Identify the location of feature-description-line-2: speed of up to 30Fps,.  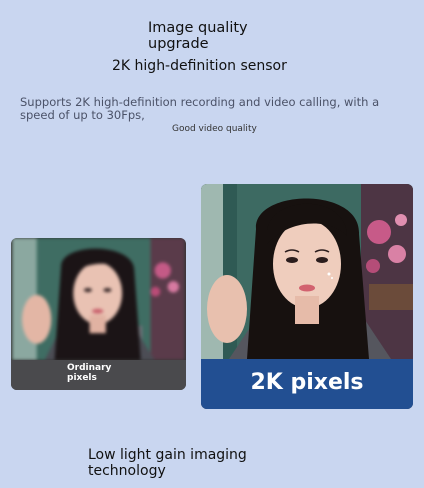
(82, 115).